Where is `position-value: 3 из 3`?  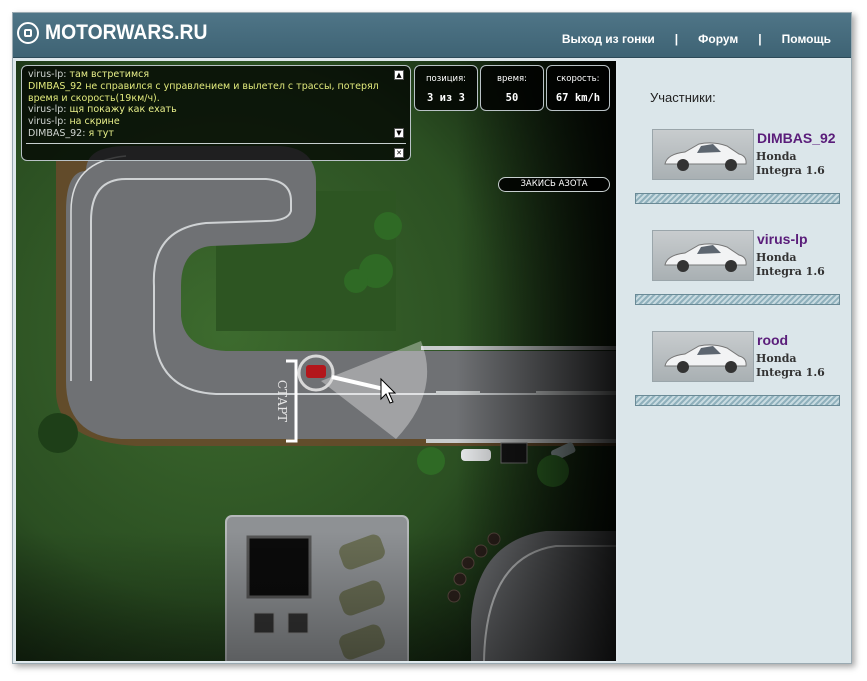
position-value: 3 из 3 is located at coordinates (446, 98).